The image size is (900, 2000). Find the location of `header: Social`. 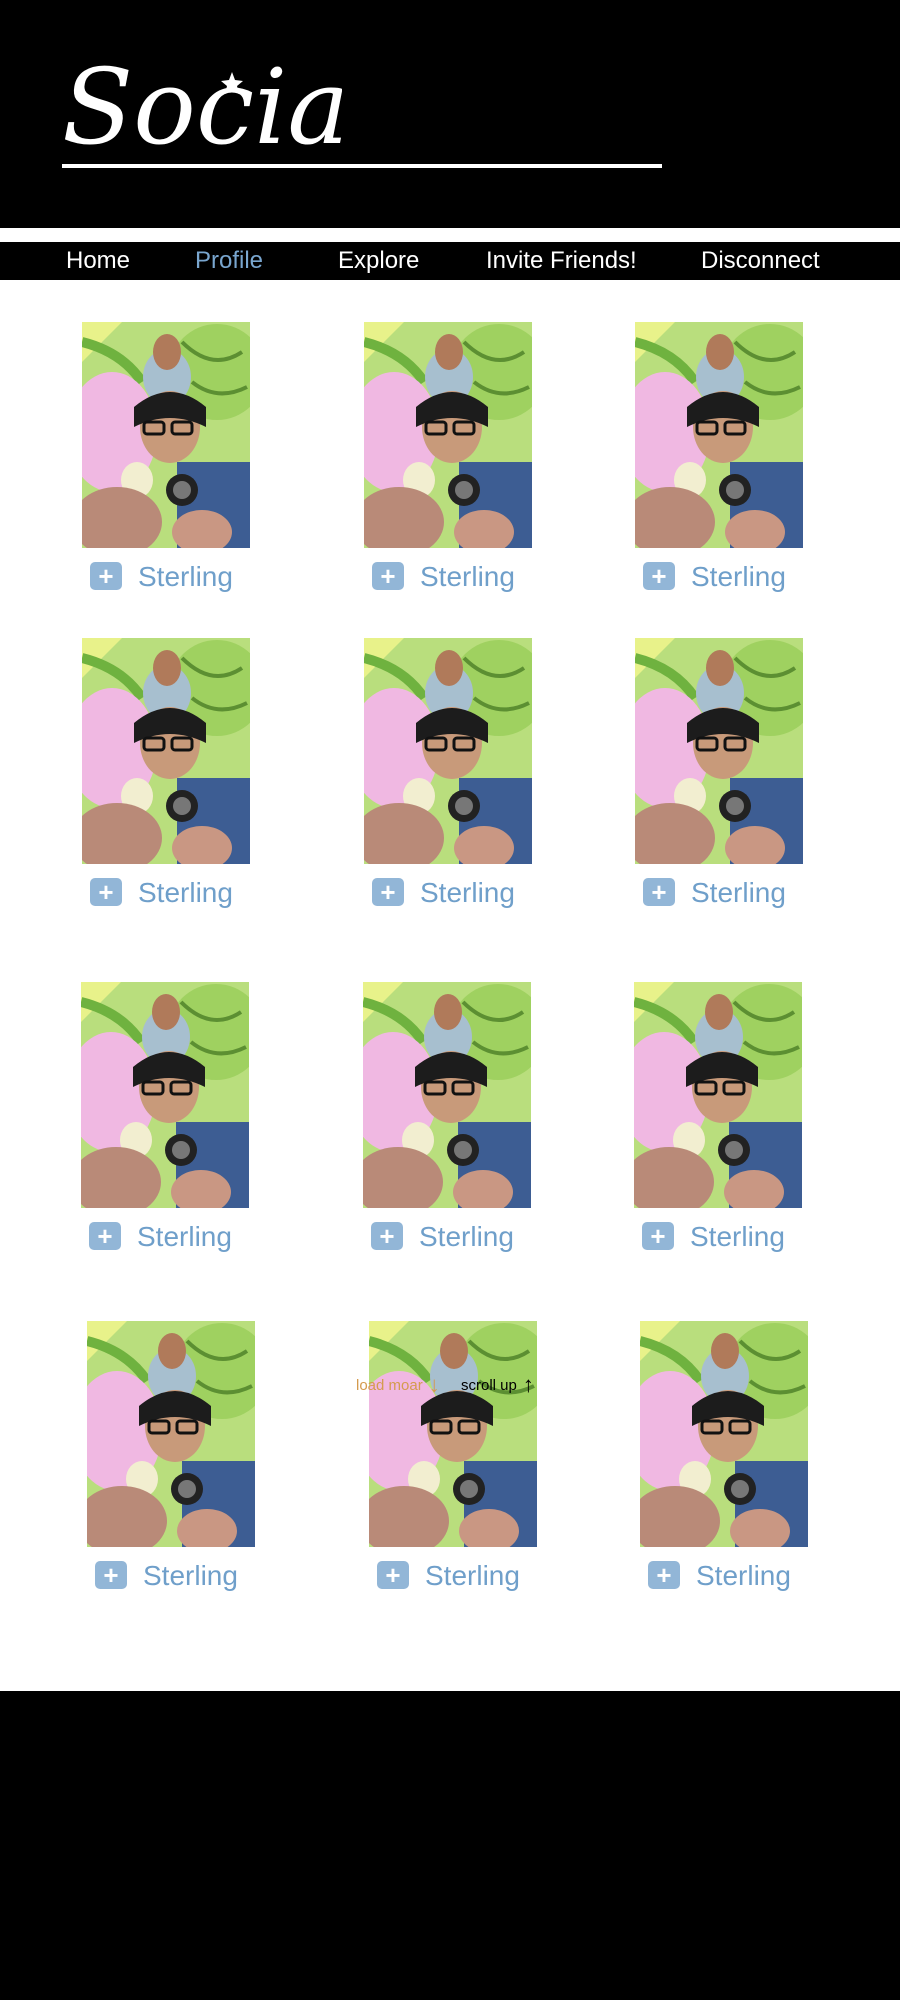

header: Social is located at coordinates (450, 114).